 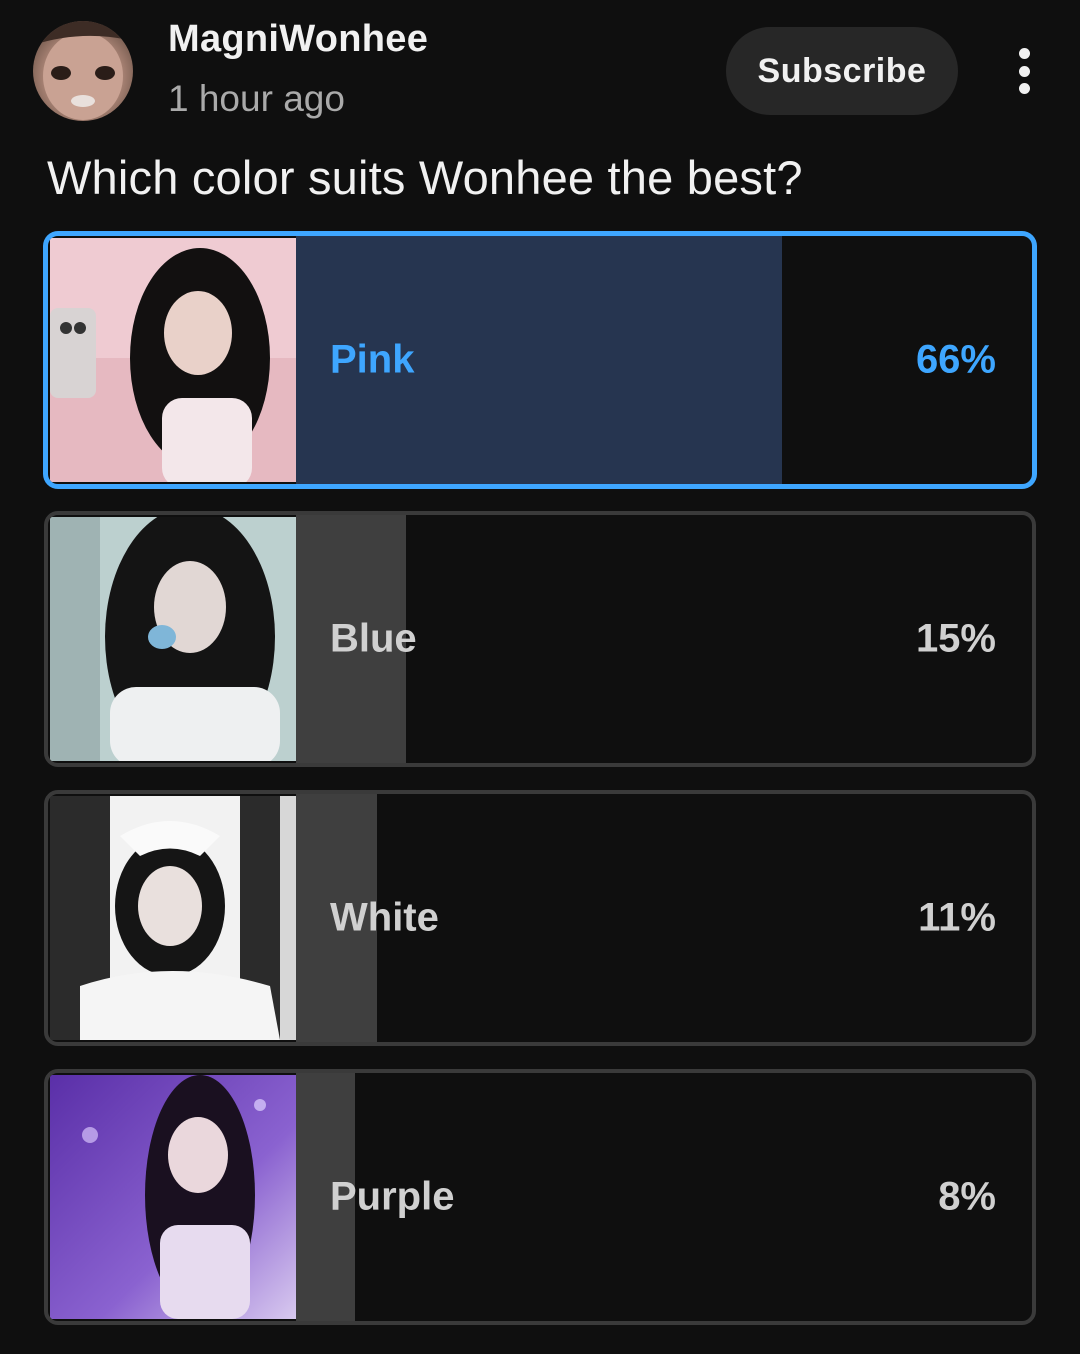 What do you see at coordinates (392, 1196) in the screenshot?
I see `option-label: Purple` at bounding box center [392, 1196].